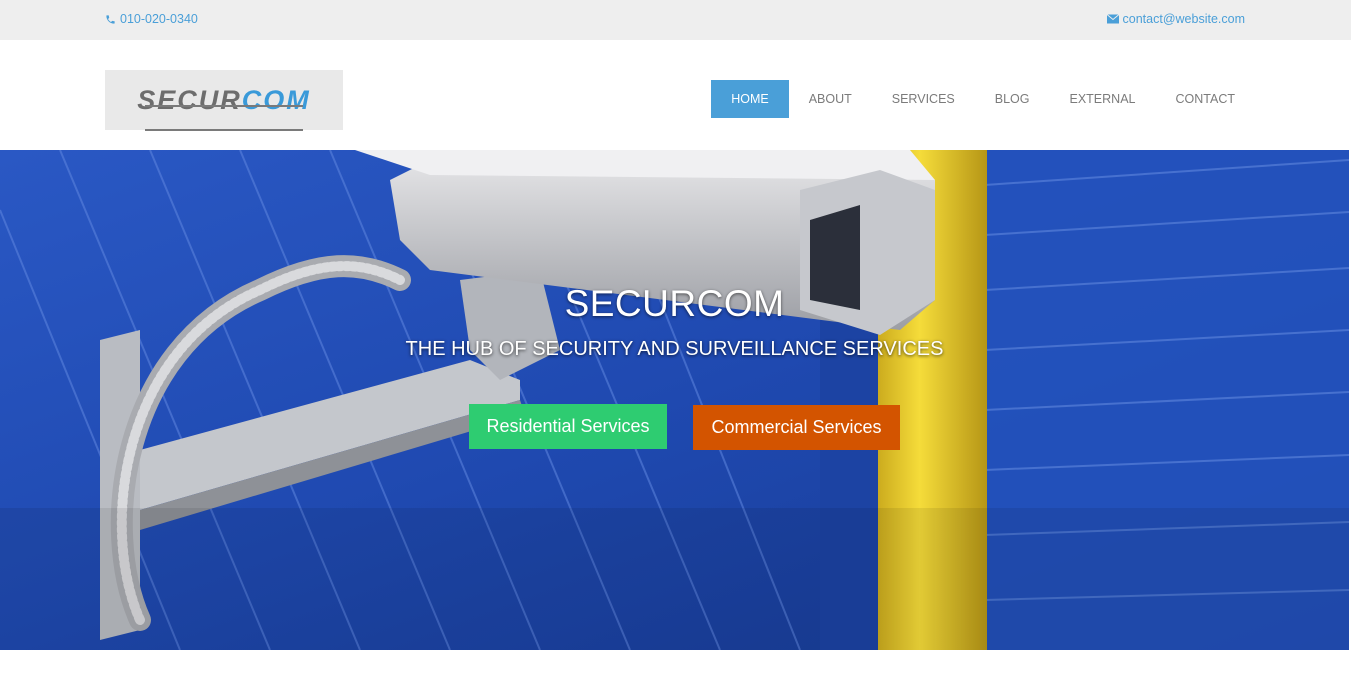  What do you see at coordinates (224, 129) in the screenshot?
I see `logo-line-bottom` at bounding box center [224, 129].